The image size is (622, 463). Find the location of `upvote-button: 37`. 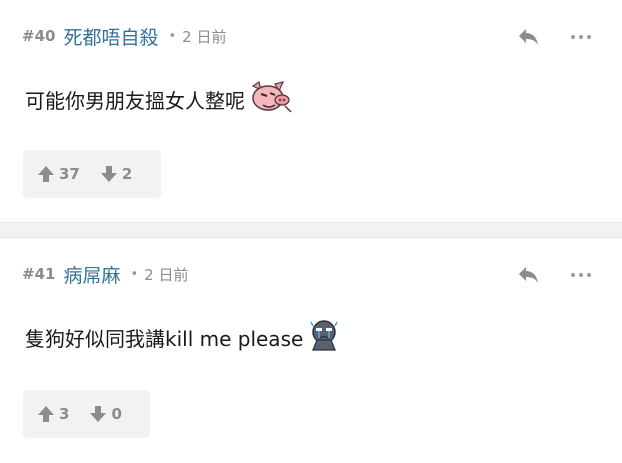

upvote-button: 37 is located at coordinates (58, 174).